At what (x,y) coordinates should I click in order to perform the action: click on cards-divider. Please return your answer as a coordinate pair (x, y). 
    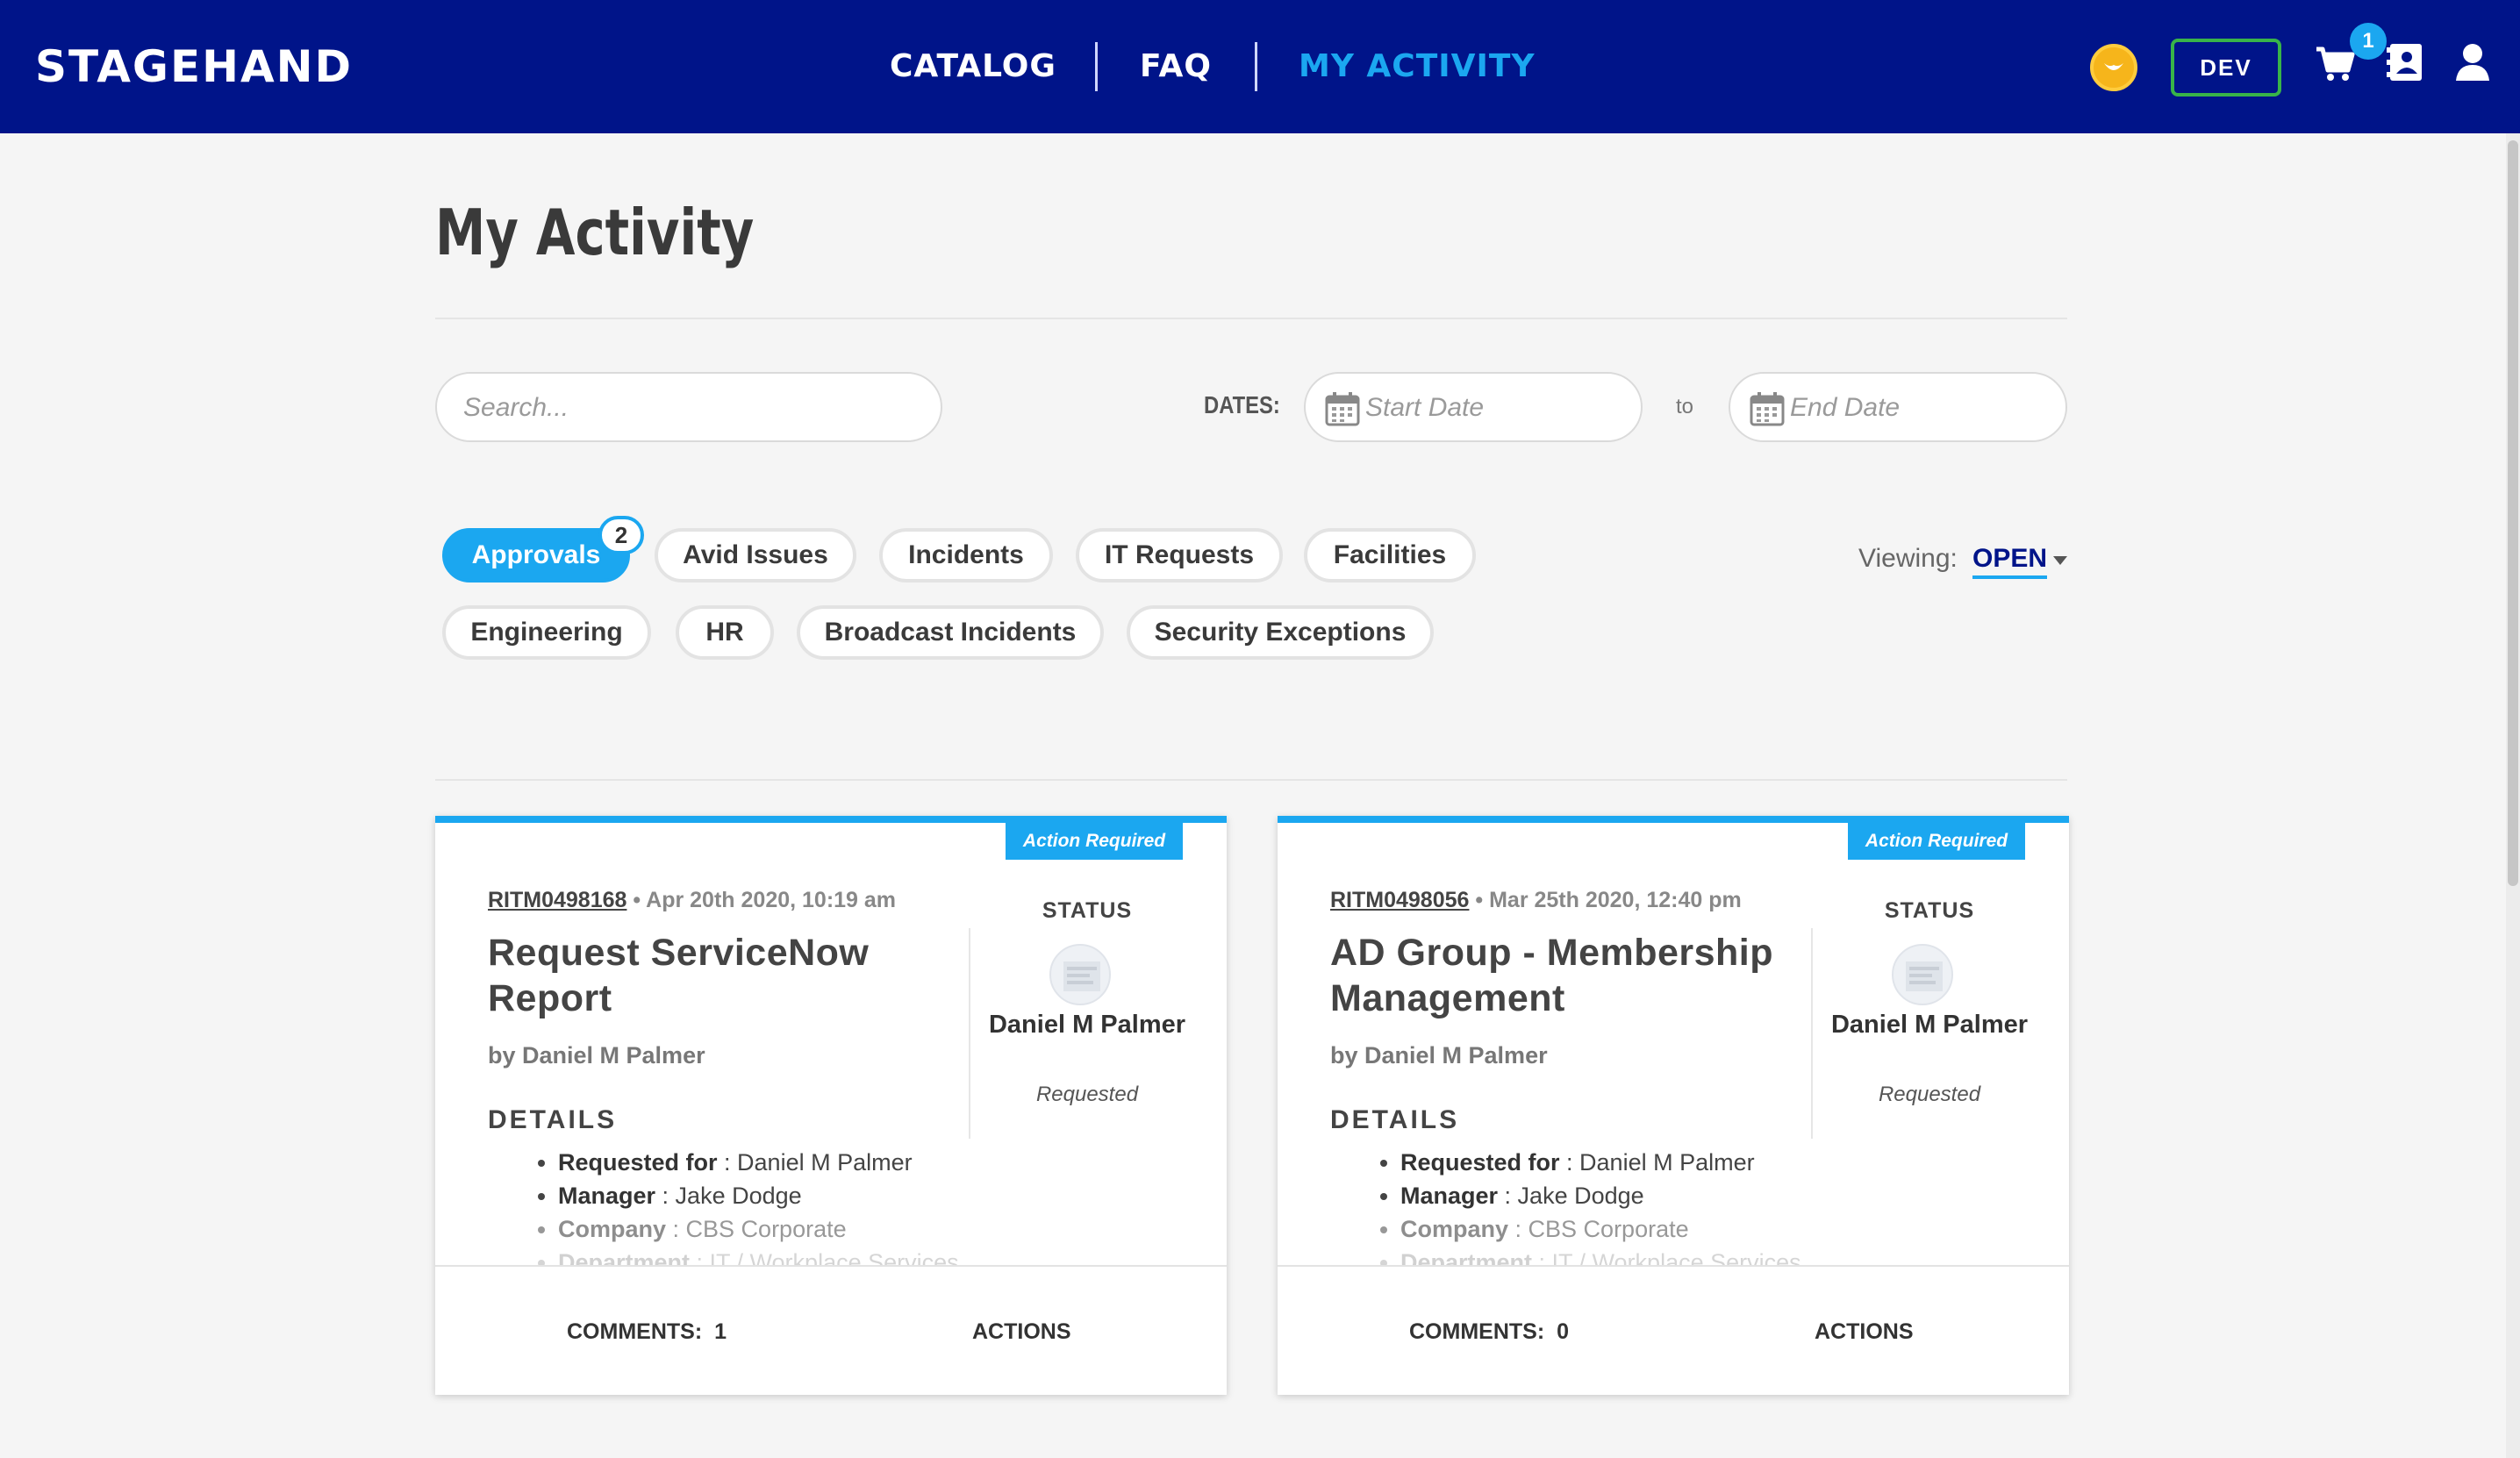
    Looking at the image, I should click on (1251, 780).